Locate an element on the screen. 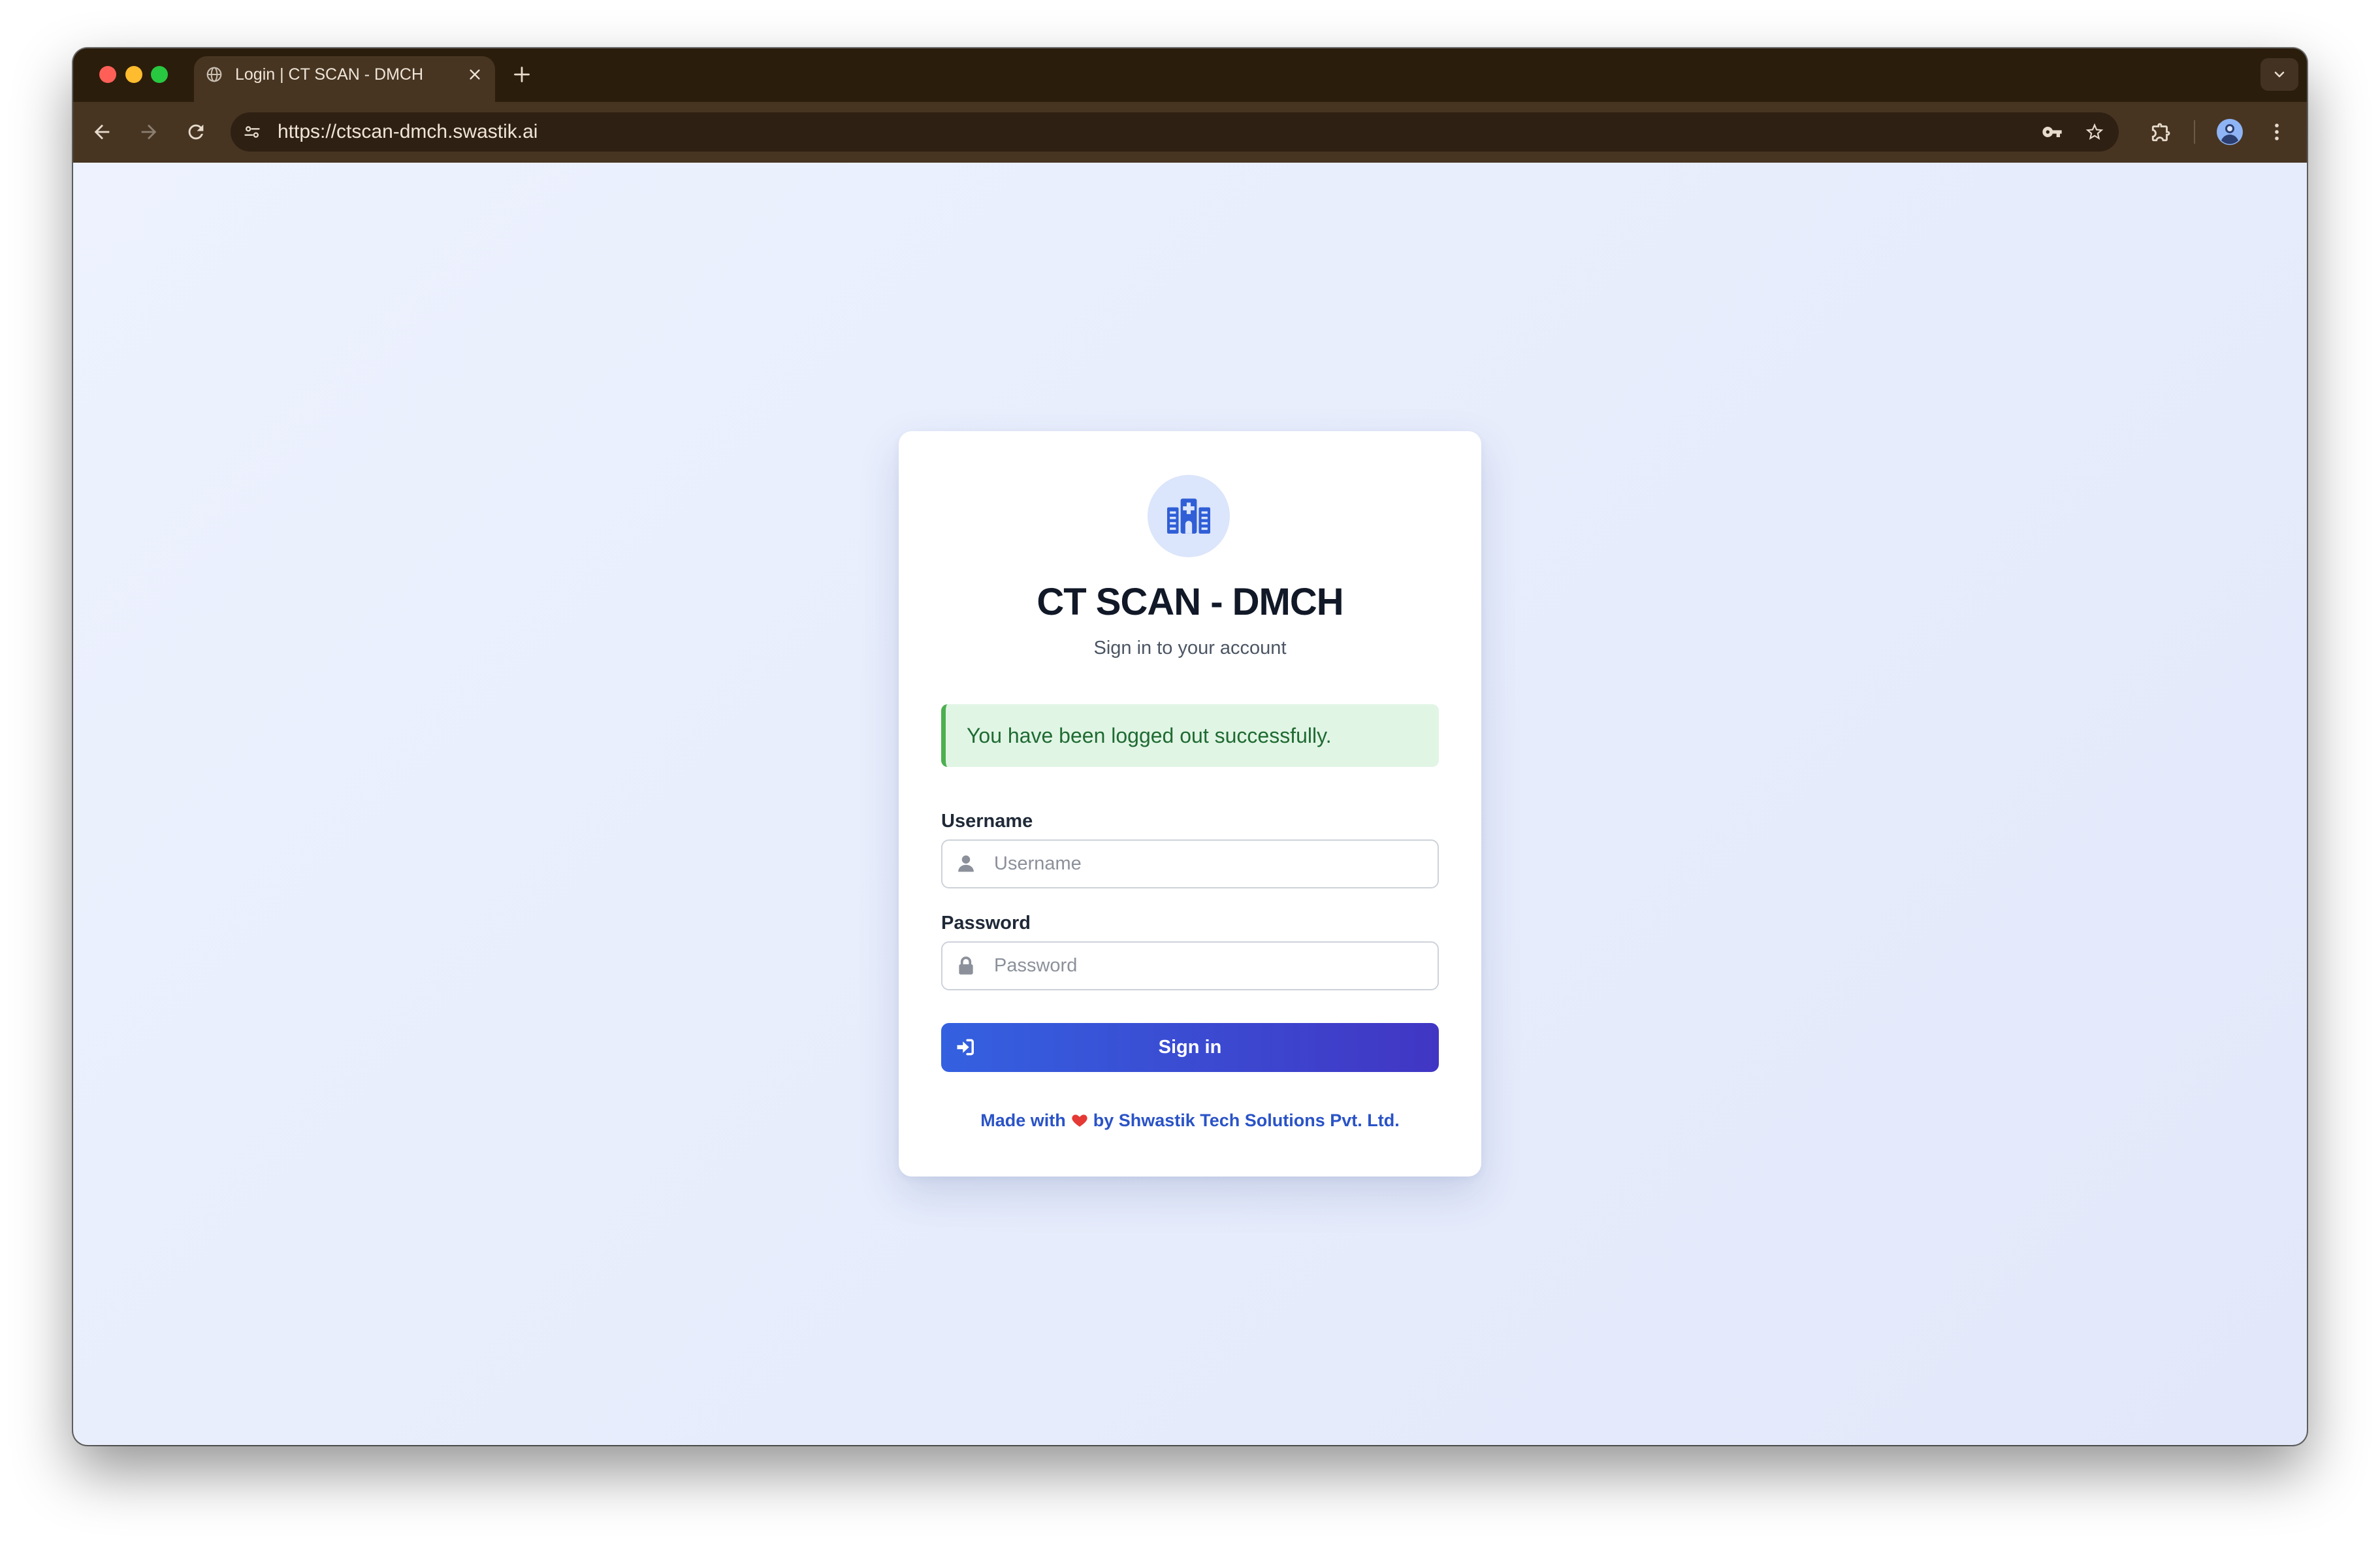 The height and width of the screenshot is (1543, 2380). chevron-down-icon is located at coordinates (2279, 74).